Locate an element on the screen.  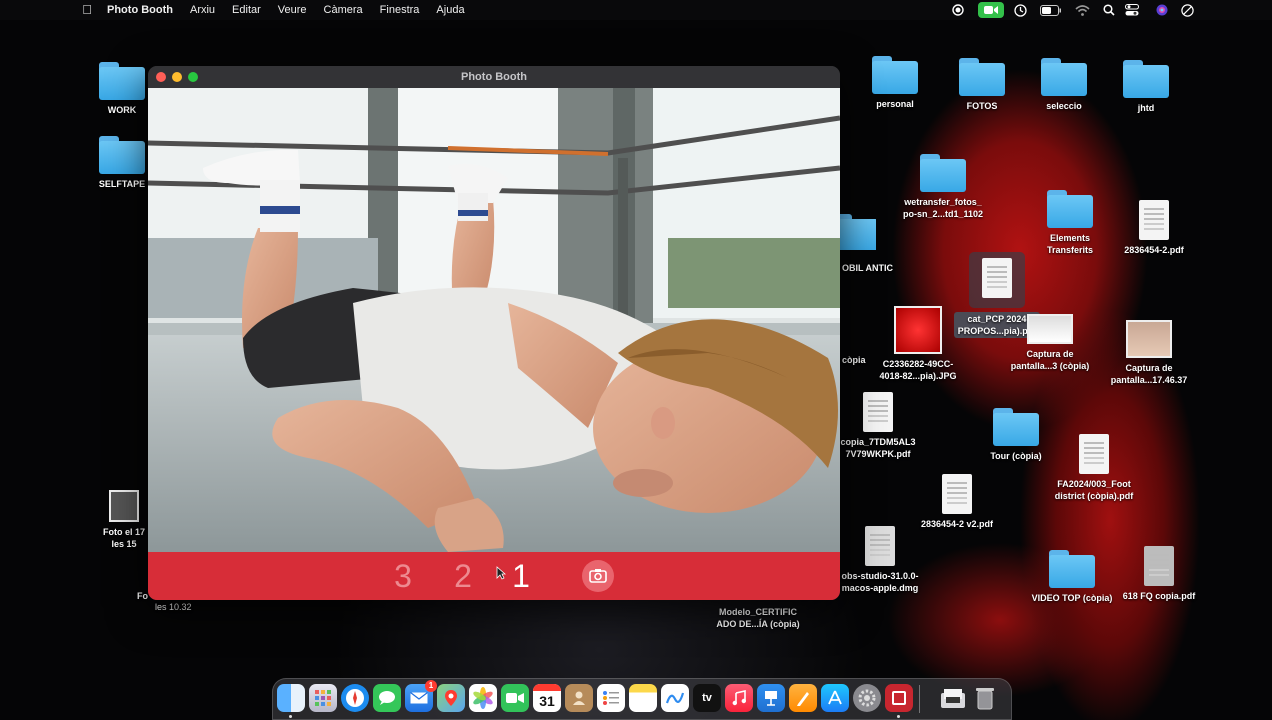
reminders-icon is located at coordinates (611, 698).